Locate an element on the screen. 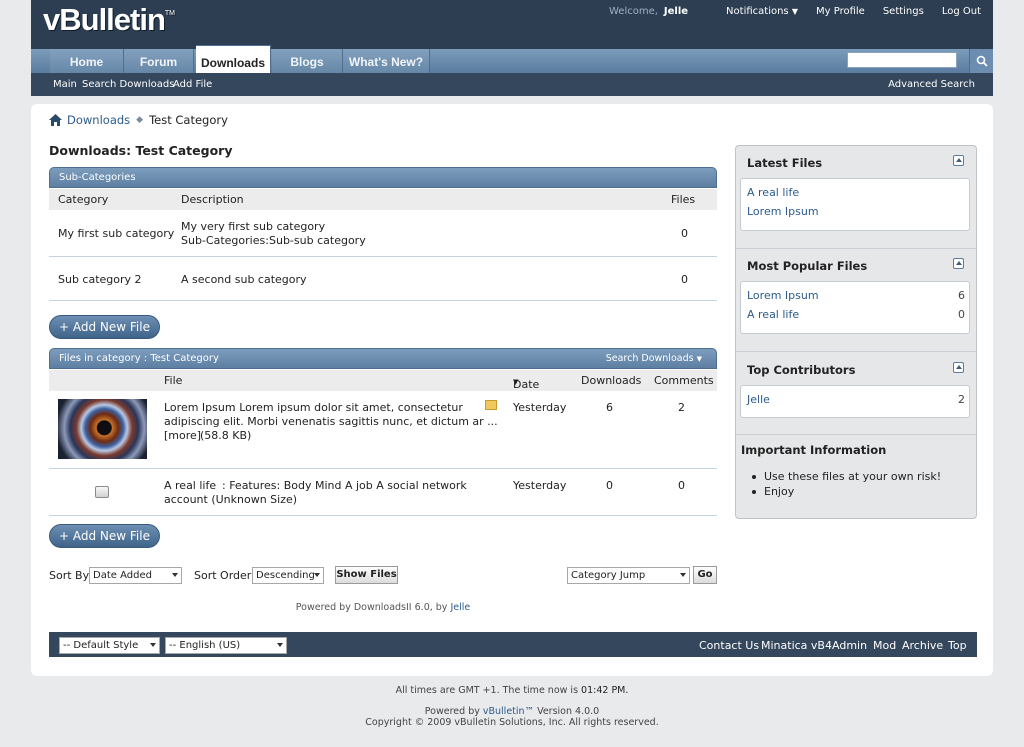 The width and height of the screenshot is (1024, 747). vbulletin-link: vBulletin™ is located at coordinates (508, 711).